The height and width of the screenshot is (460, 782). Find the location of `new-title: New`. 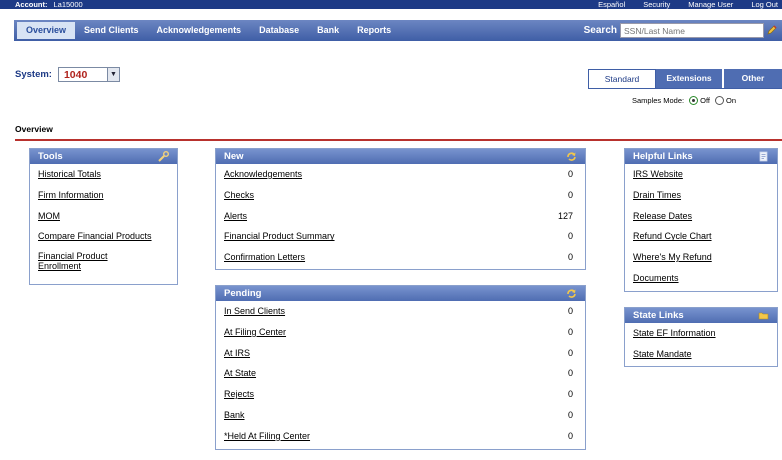

new-title: New is located at coordinates (234, 156).